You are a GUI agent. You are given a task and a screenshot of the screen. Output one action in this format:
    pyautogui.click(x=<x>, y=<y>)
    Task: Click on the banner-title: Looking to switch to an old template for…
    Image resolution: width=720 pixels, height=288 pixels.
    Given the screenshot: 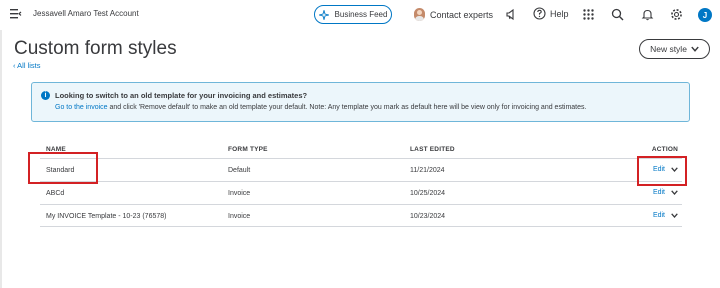 What is the action you would take?
    pyautogui.click(x=181, y=95)
    